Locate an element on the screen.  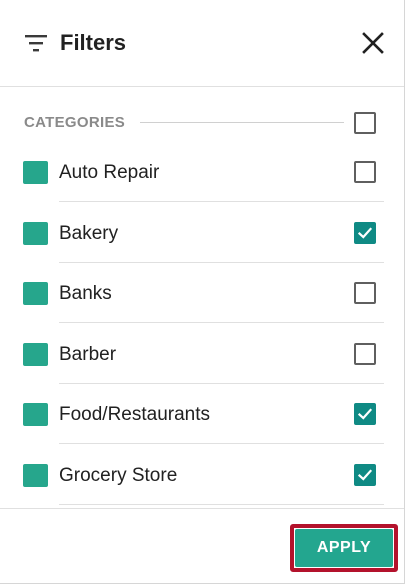
filters-header: Filters is located at coordinates (202, 43).